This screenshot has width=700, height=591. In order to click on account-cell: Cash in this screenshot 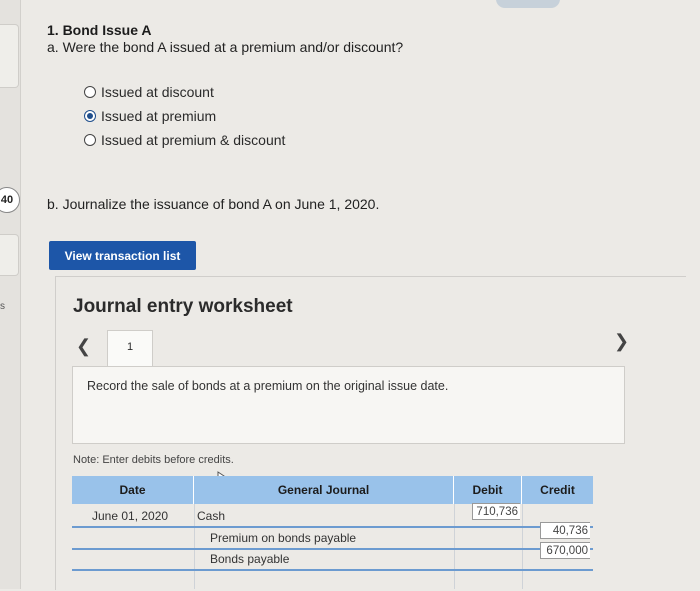, I will do `click(322, 515)`.